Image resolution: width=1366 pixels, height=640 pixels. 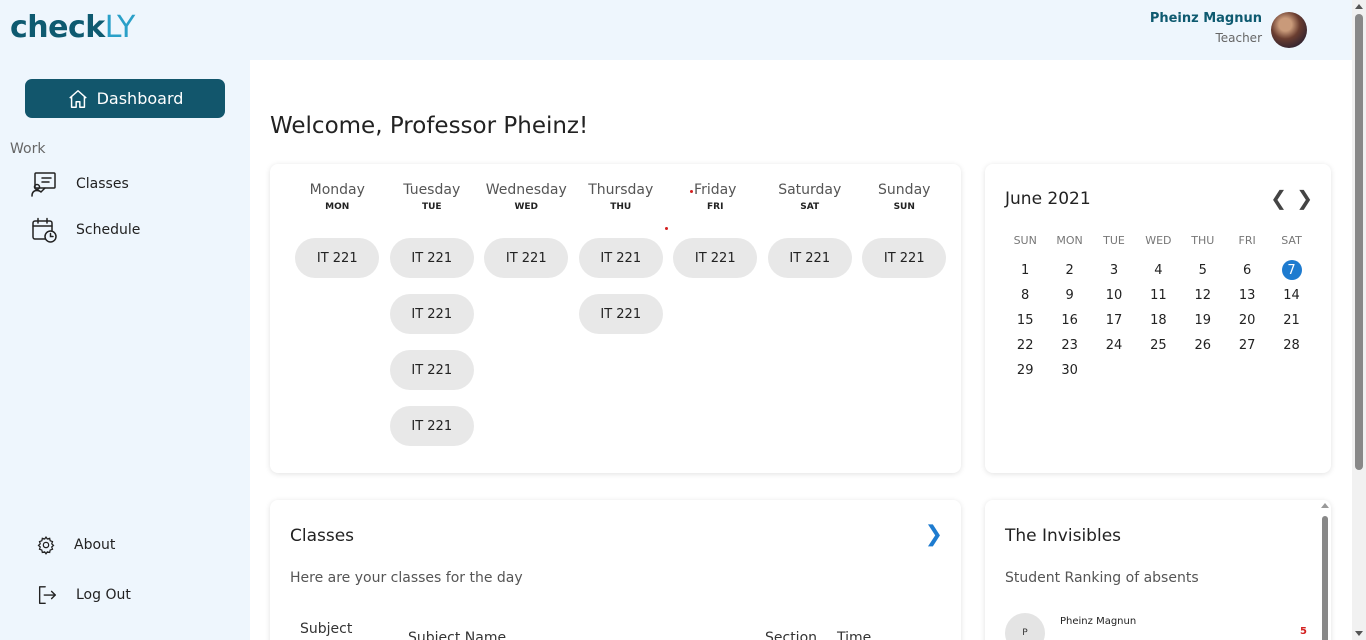 I want to click on calendar-day-selected: 7, so click(x=1291, y=270).